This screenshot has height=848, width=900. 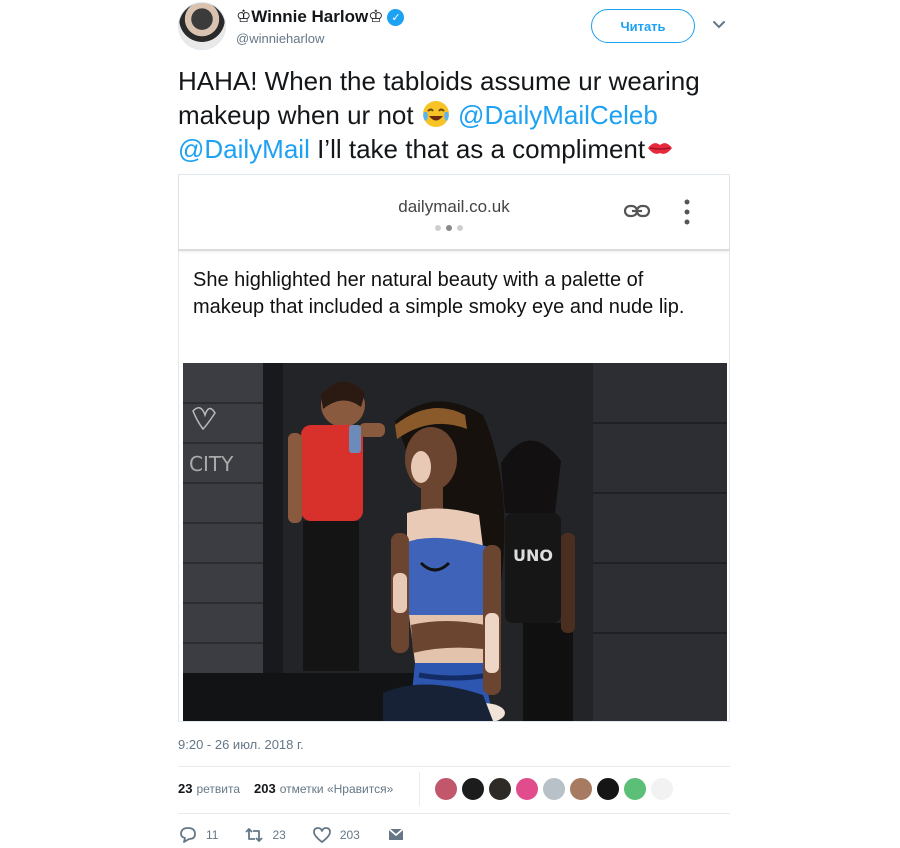 I want to click on message-icon, so click(x=396, y=834).